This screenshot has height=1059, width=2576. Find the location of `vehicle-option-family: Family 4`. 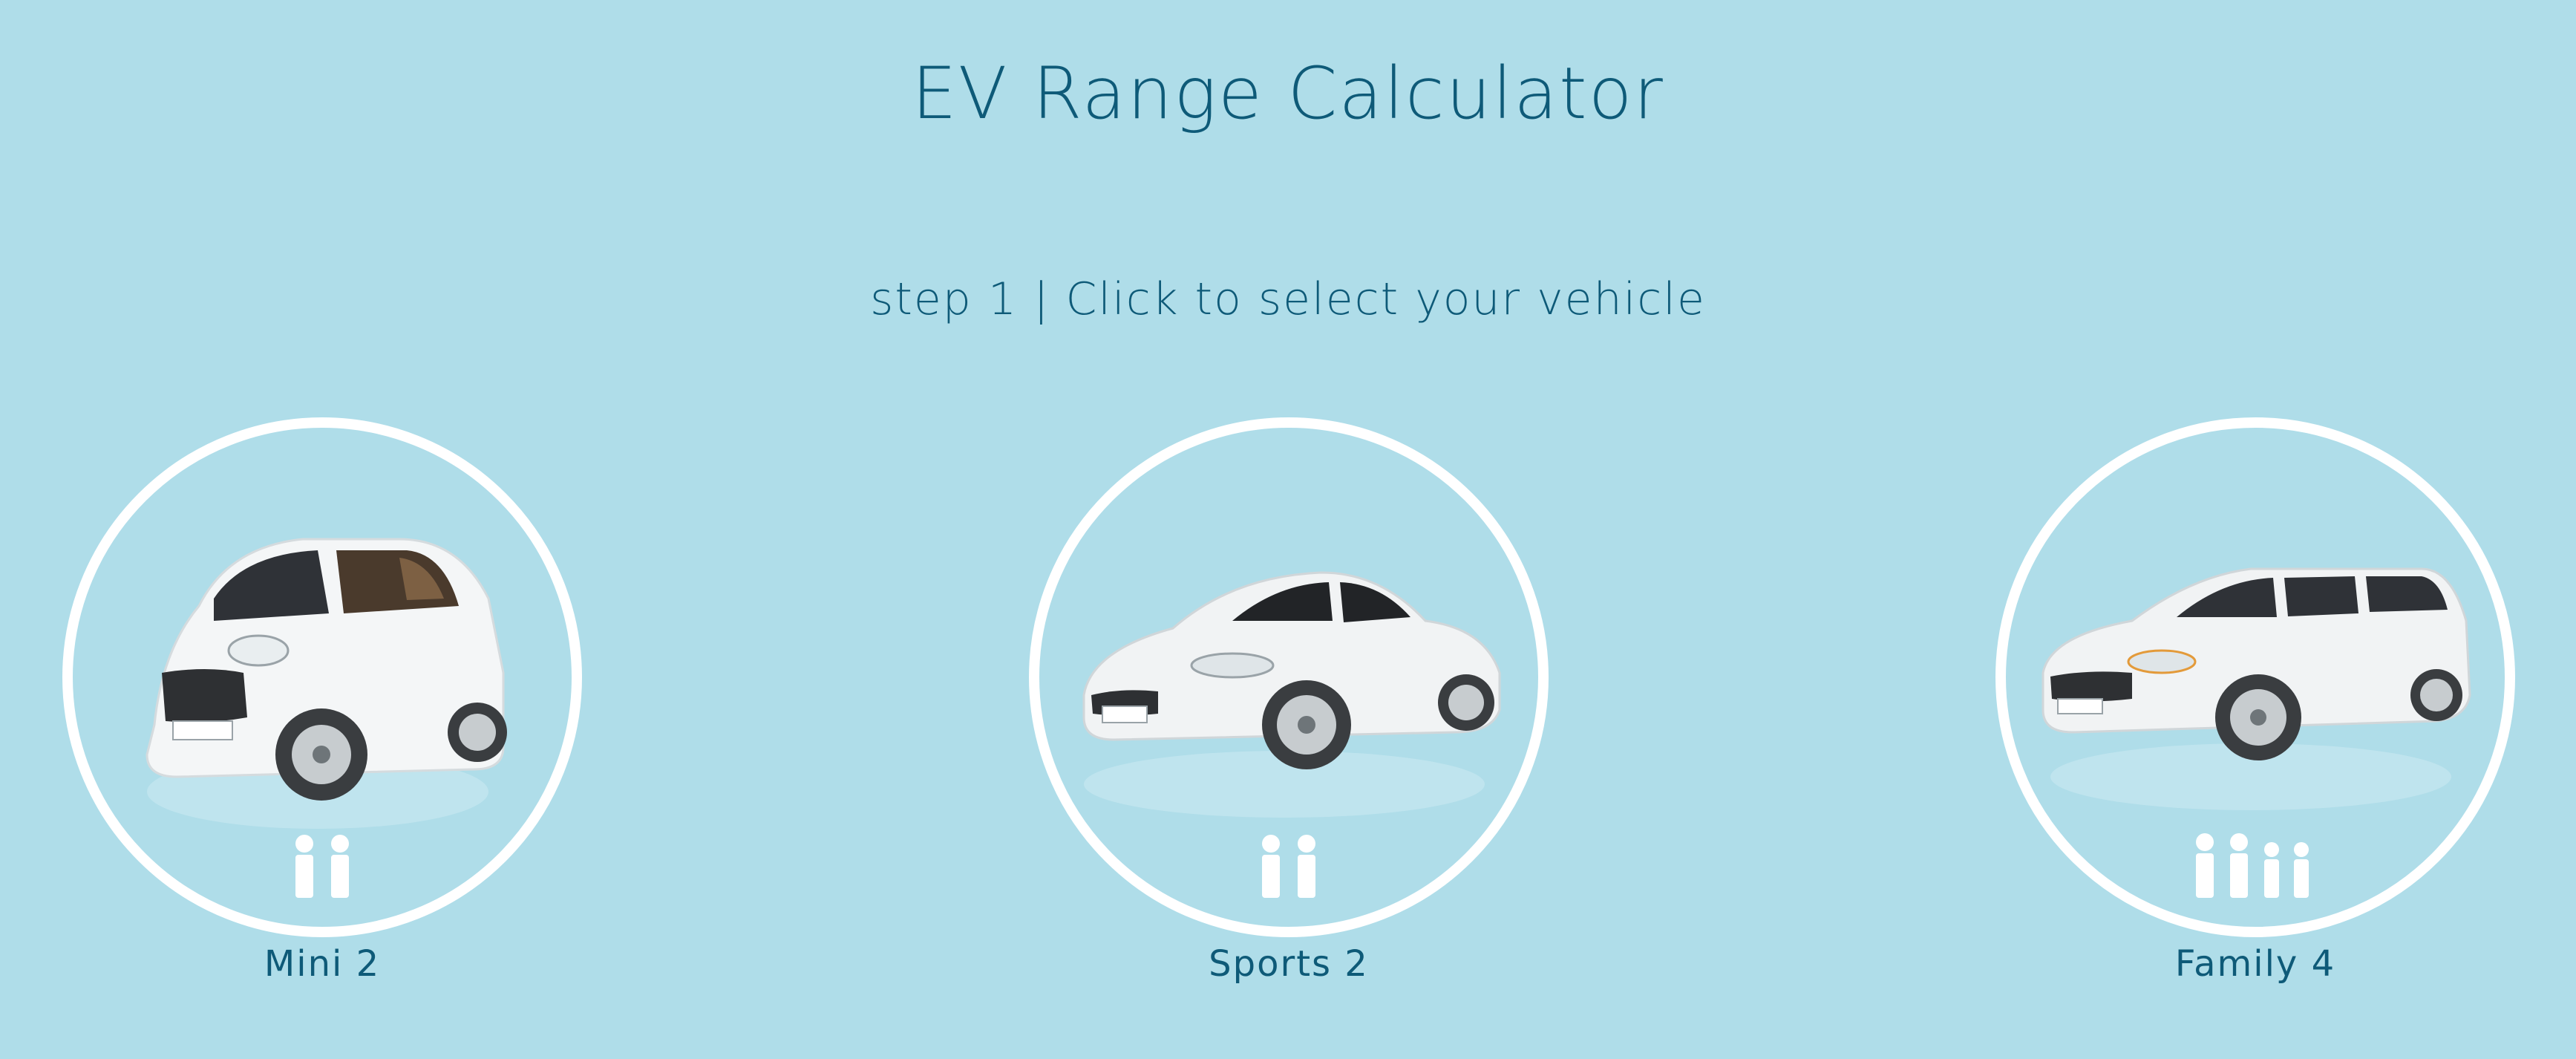

vehicle-option-family: Family 4 is located at coordinates (2255, 714).